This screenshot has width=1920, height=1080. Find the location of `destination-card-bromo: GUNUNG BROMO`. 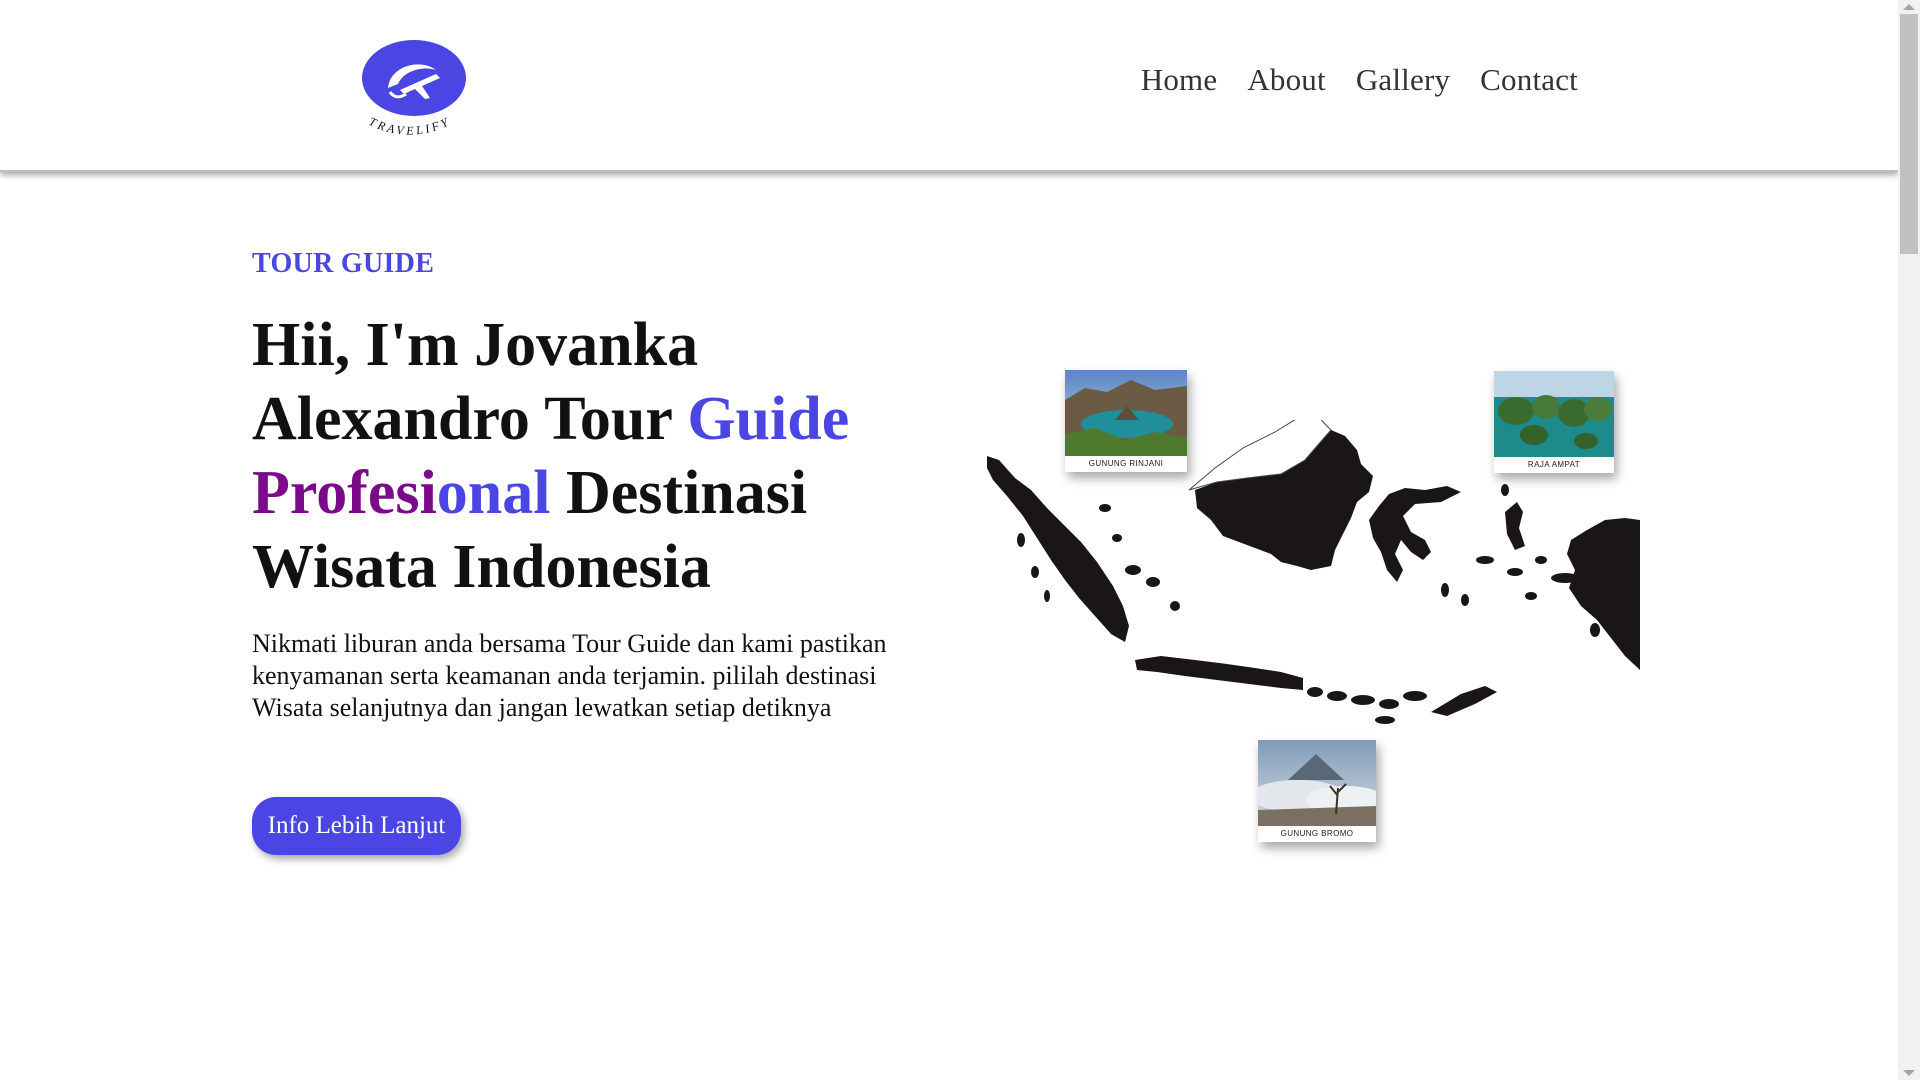

destination-card-bromo: GUNUNG BROMO is located at coordinates (1317, 791).